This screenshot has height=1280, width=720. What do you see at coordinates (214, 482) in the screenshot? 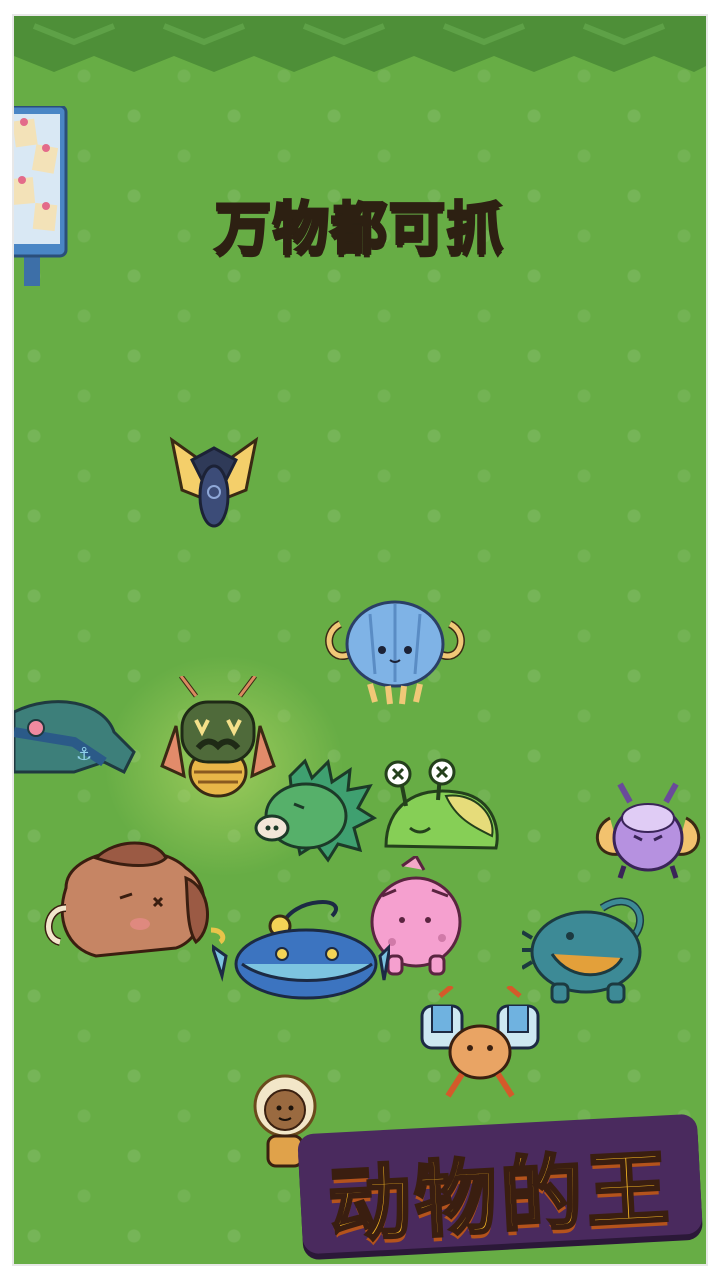
I see `golden-winged-beetle-creature` at bounding box center [214, 482].